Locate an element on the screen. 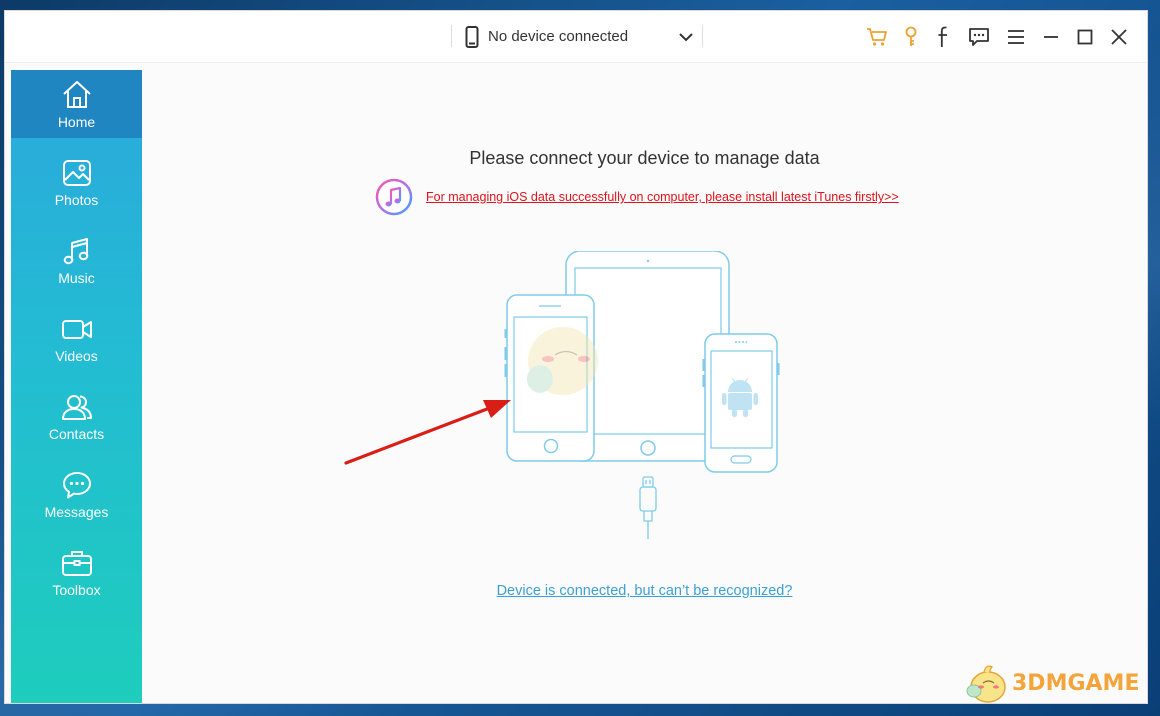  chevron-down-icon is located at coordinates (686, 37).